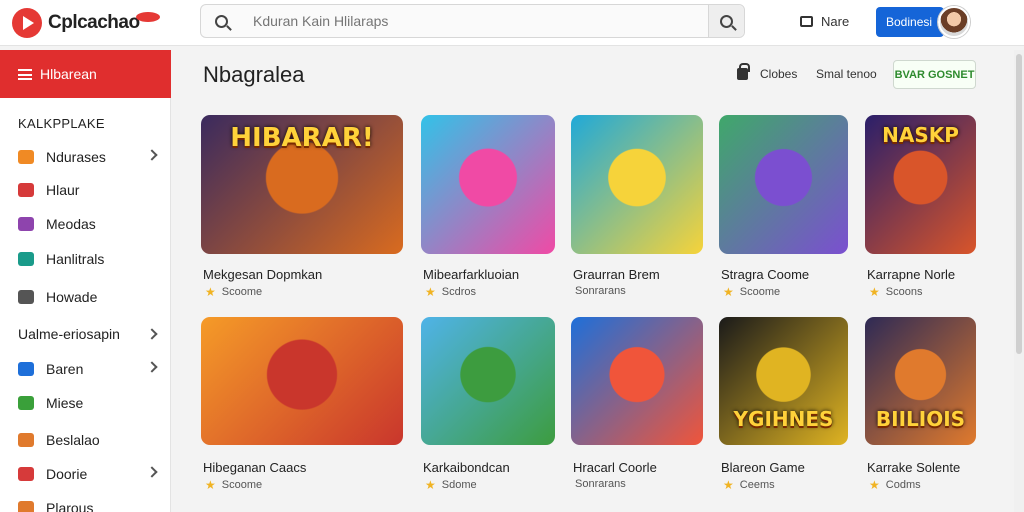 Image resolution: width=1024 pixels, height=512 pixels. I want to click on sidebar-item: Beslalao, so click(88, 440).